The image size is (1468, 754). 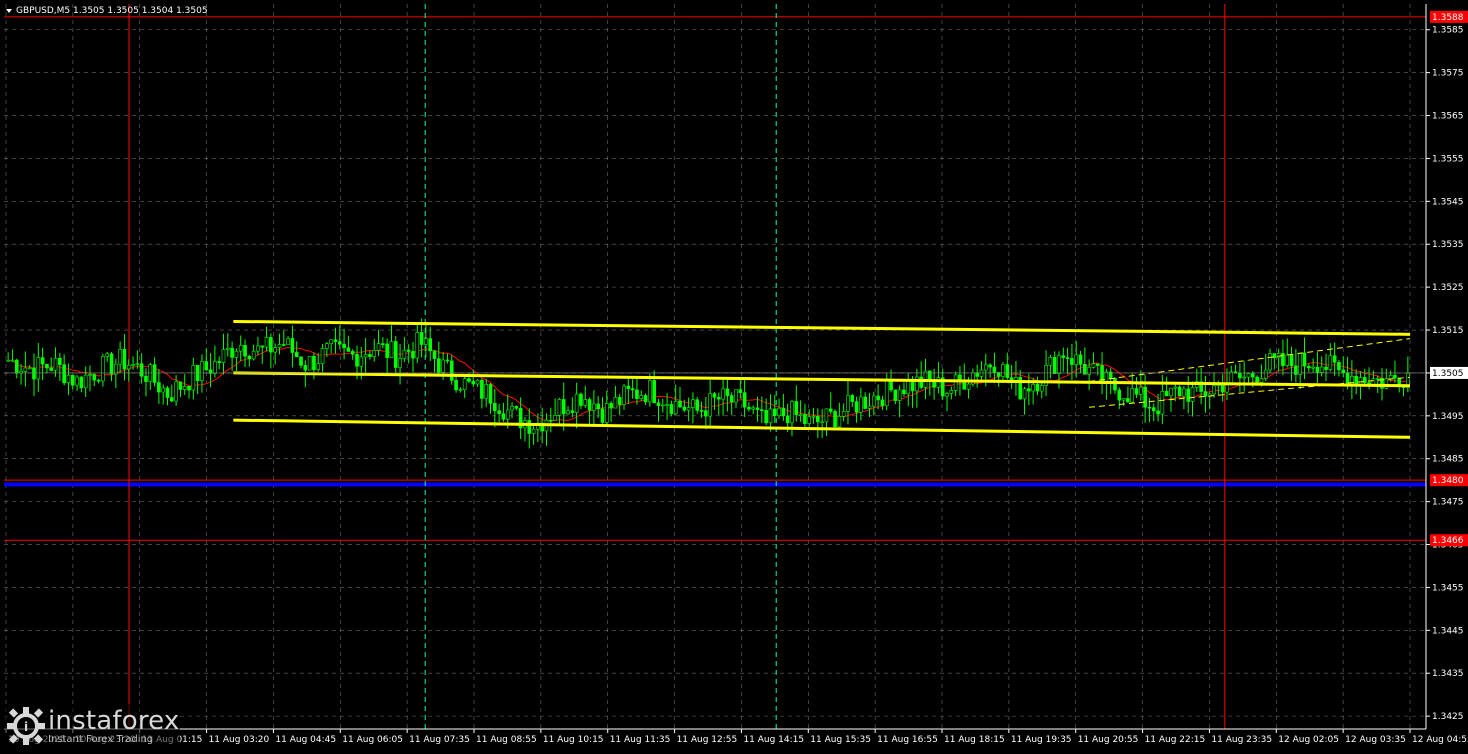 What do you see at coordinates (1448, 74) in the screenshot?
I see `price-tick-label-1: 1.3575` at bounding box center [1448, 74].